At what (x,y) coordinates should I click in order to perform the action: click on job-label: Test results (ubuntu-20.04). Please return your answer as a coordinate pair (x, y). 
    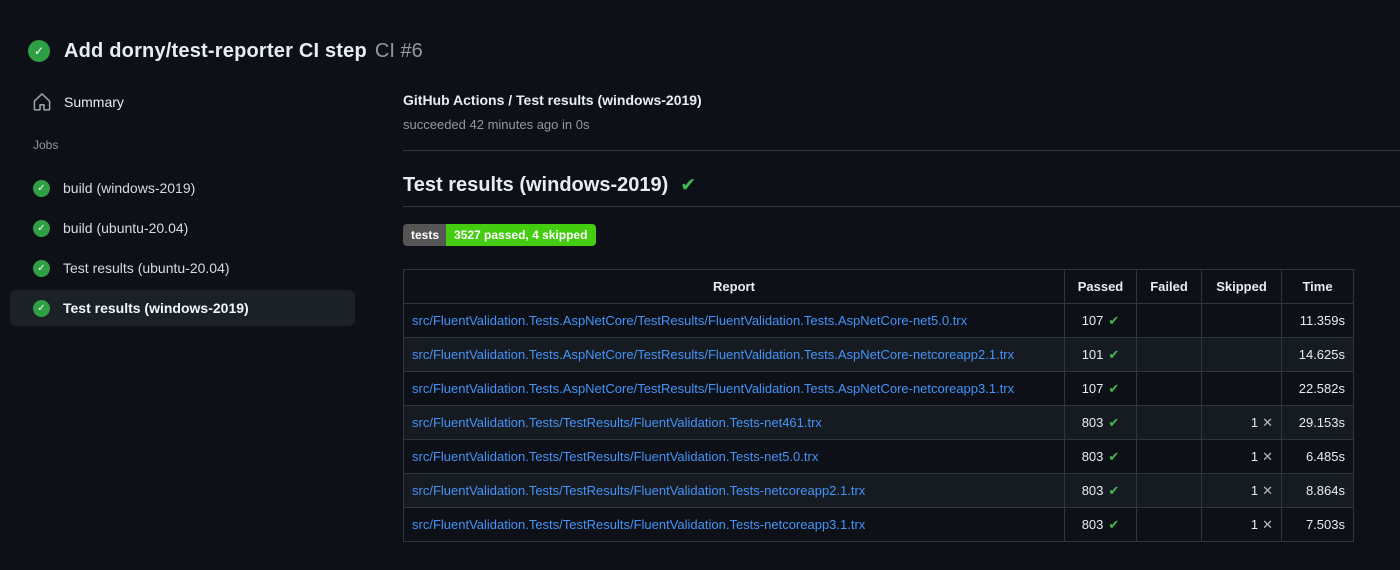
    Looking at the image, I should click on (146, 268).